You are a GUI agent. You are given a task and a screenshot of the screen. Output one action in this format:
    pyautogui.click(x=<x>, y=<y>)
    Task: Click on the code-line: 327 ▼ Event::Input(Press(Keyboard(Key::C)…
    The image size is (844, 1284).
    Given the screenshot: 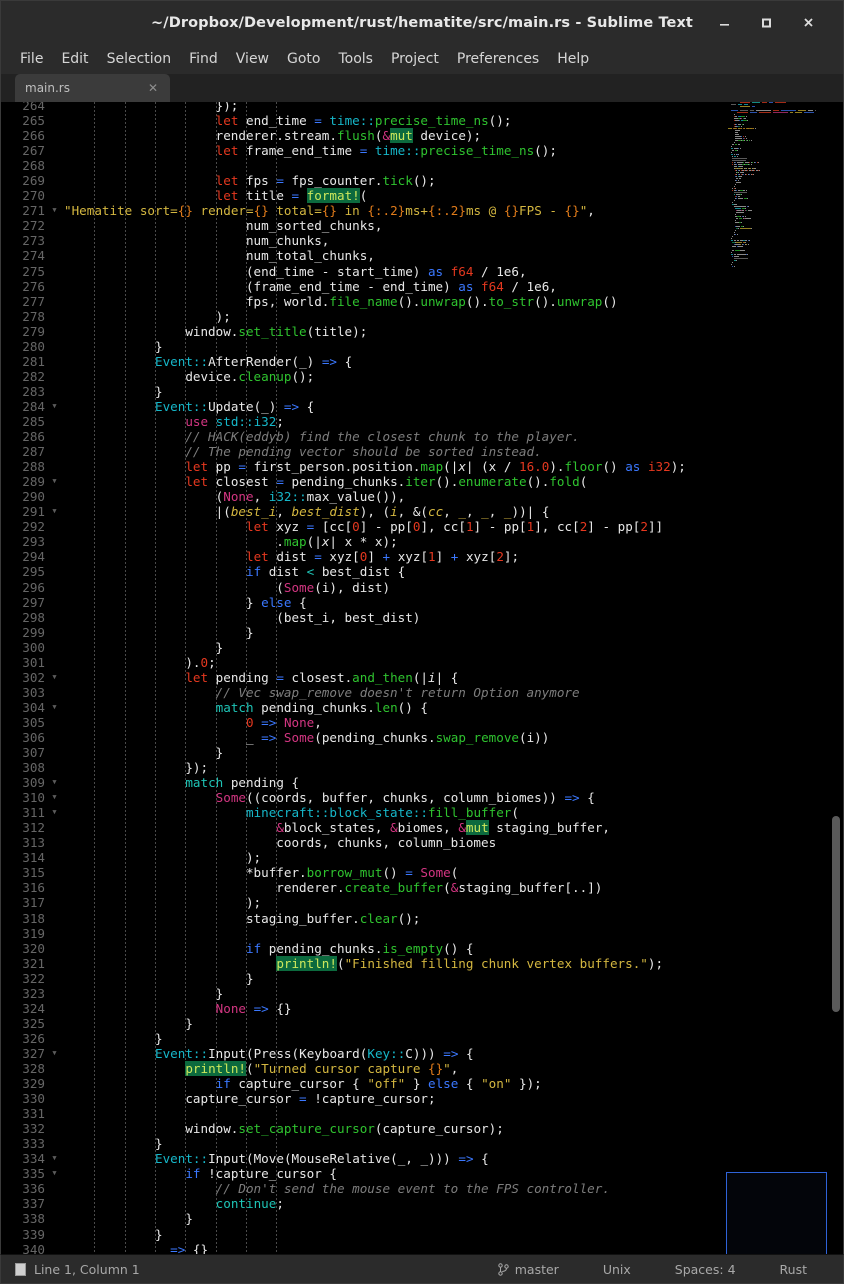 What is the action you would take?
    pyautogui.click(x=422, y=1053)
    